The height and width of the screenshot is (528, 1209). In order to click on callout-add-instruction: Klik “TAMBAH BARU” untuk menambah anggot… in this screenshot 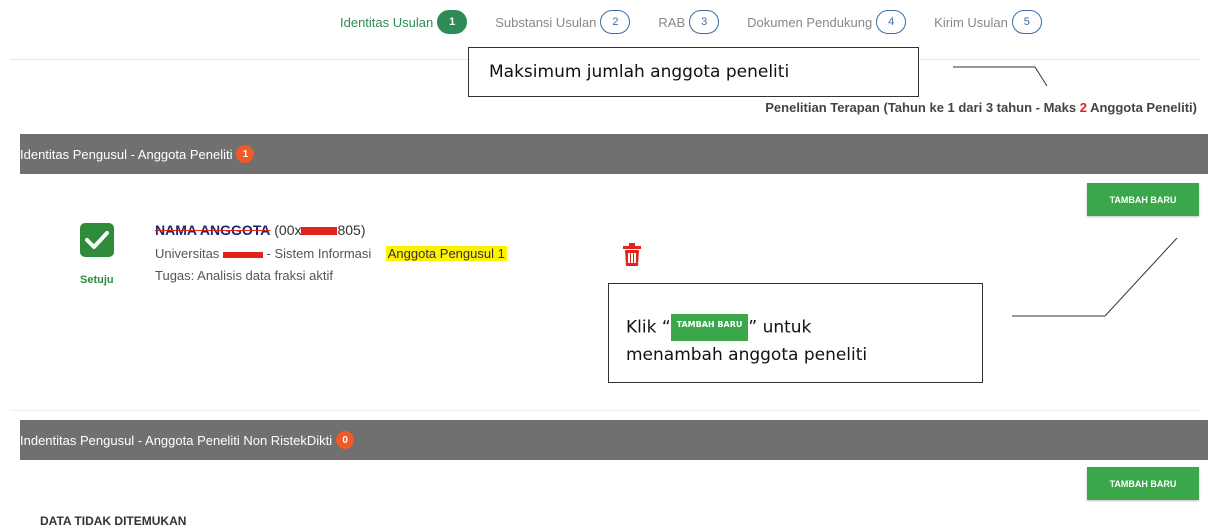, I will do `click(795, 333)`.